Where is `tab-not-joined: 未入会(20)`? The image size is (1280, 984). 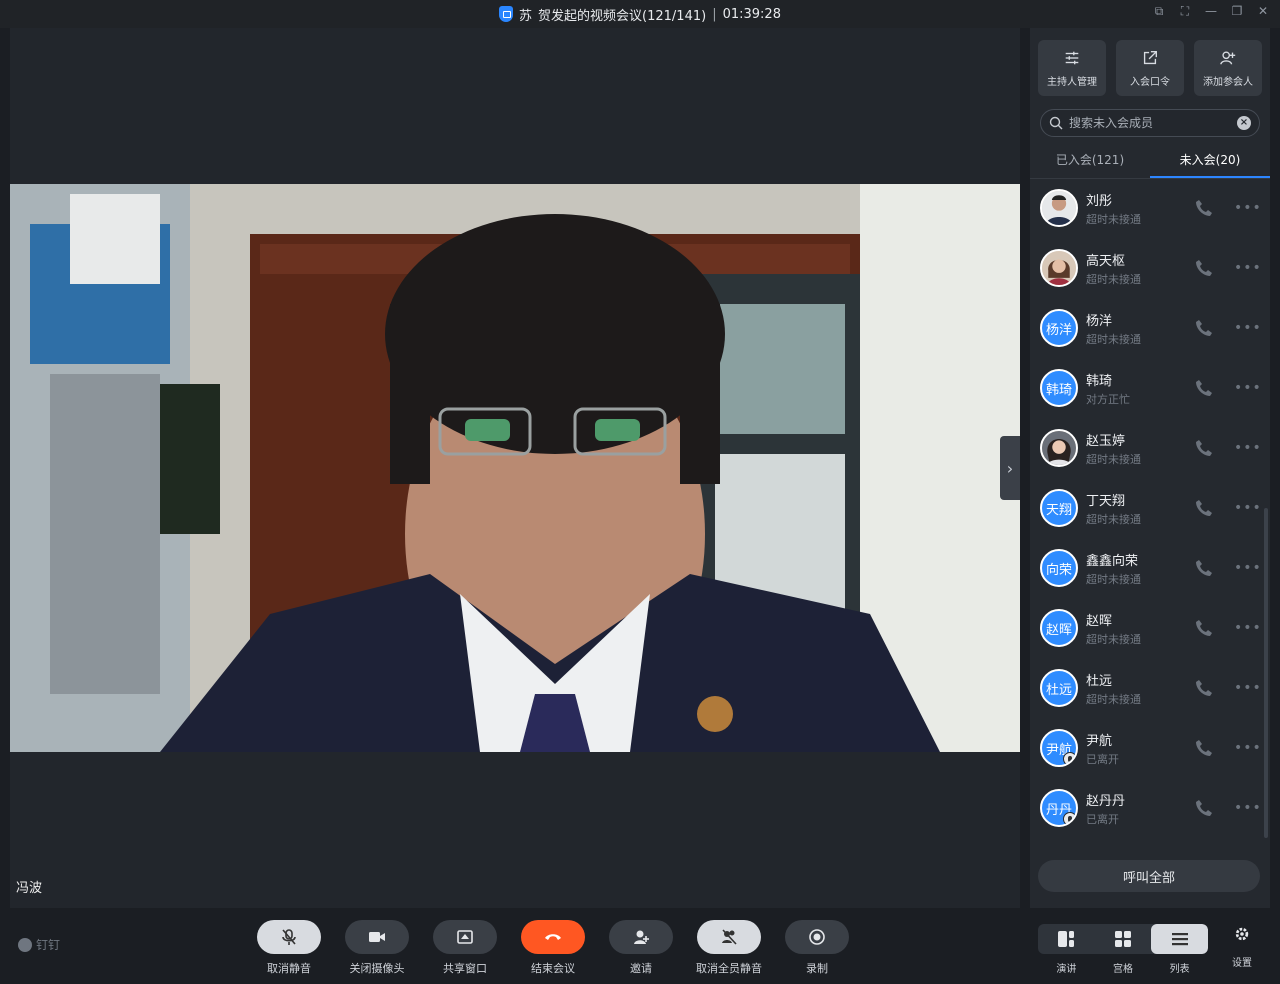 tab-not-joined: 未入会(20) is located at coordinates (1210, 160).